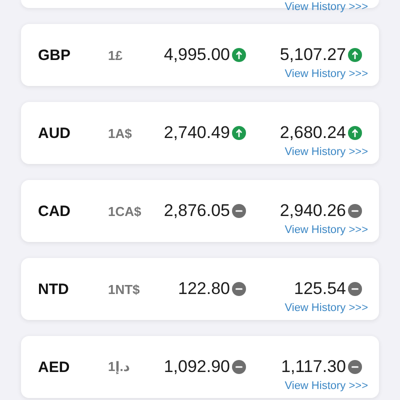 Image resolution: width=400 pixels, height=400 pixels. Describe the element at coordinates (54, 289) in the screenshot. I see `currency-code: NTD` at that location.